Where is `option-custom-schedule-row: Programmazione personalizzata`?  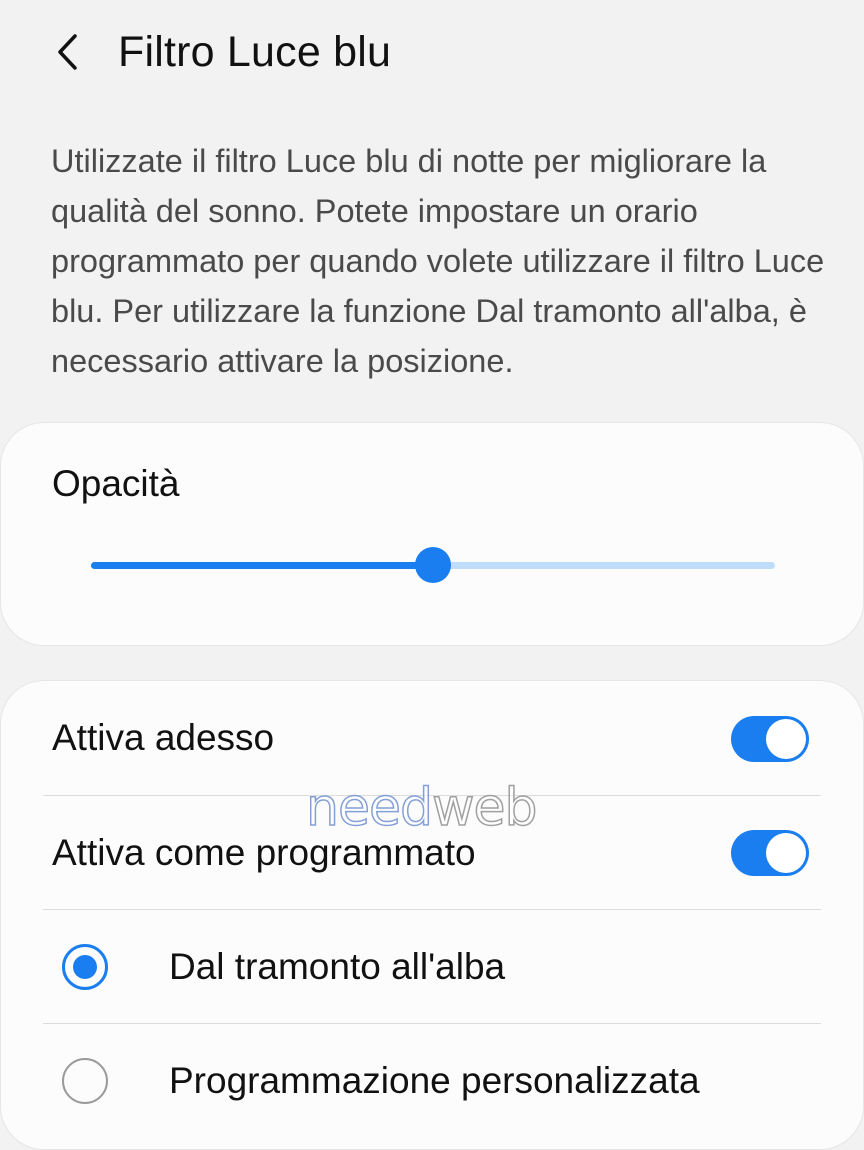 option-custom-schedule-row: Programmazione personalizzata is located at coordinates (432, 1081).